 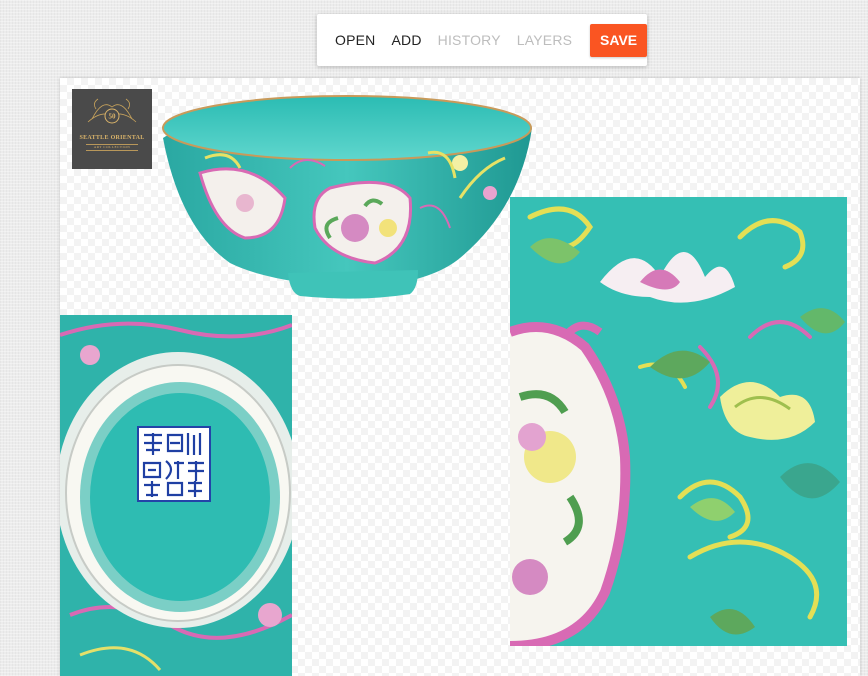 What do you see at coordinates (113, 117) in the screenshot?
I see `logo-badge: 50` at bounding box center [113, 117].